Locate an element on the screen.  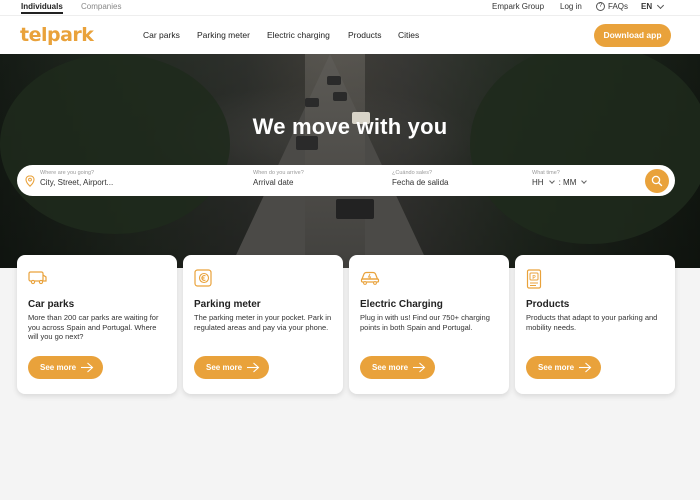
login-link: Log in is located at coordinates (571, 6).